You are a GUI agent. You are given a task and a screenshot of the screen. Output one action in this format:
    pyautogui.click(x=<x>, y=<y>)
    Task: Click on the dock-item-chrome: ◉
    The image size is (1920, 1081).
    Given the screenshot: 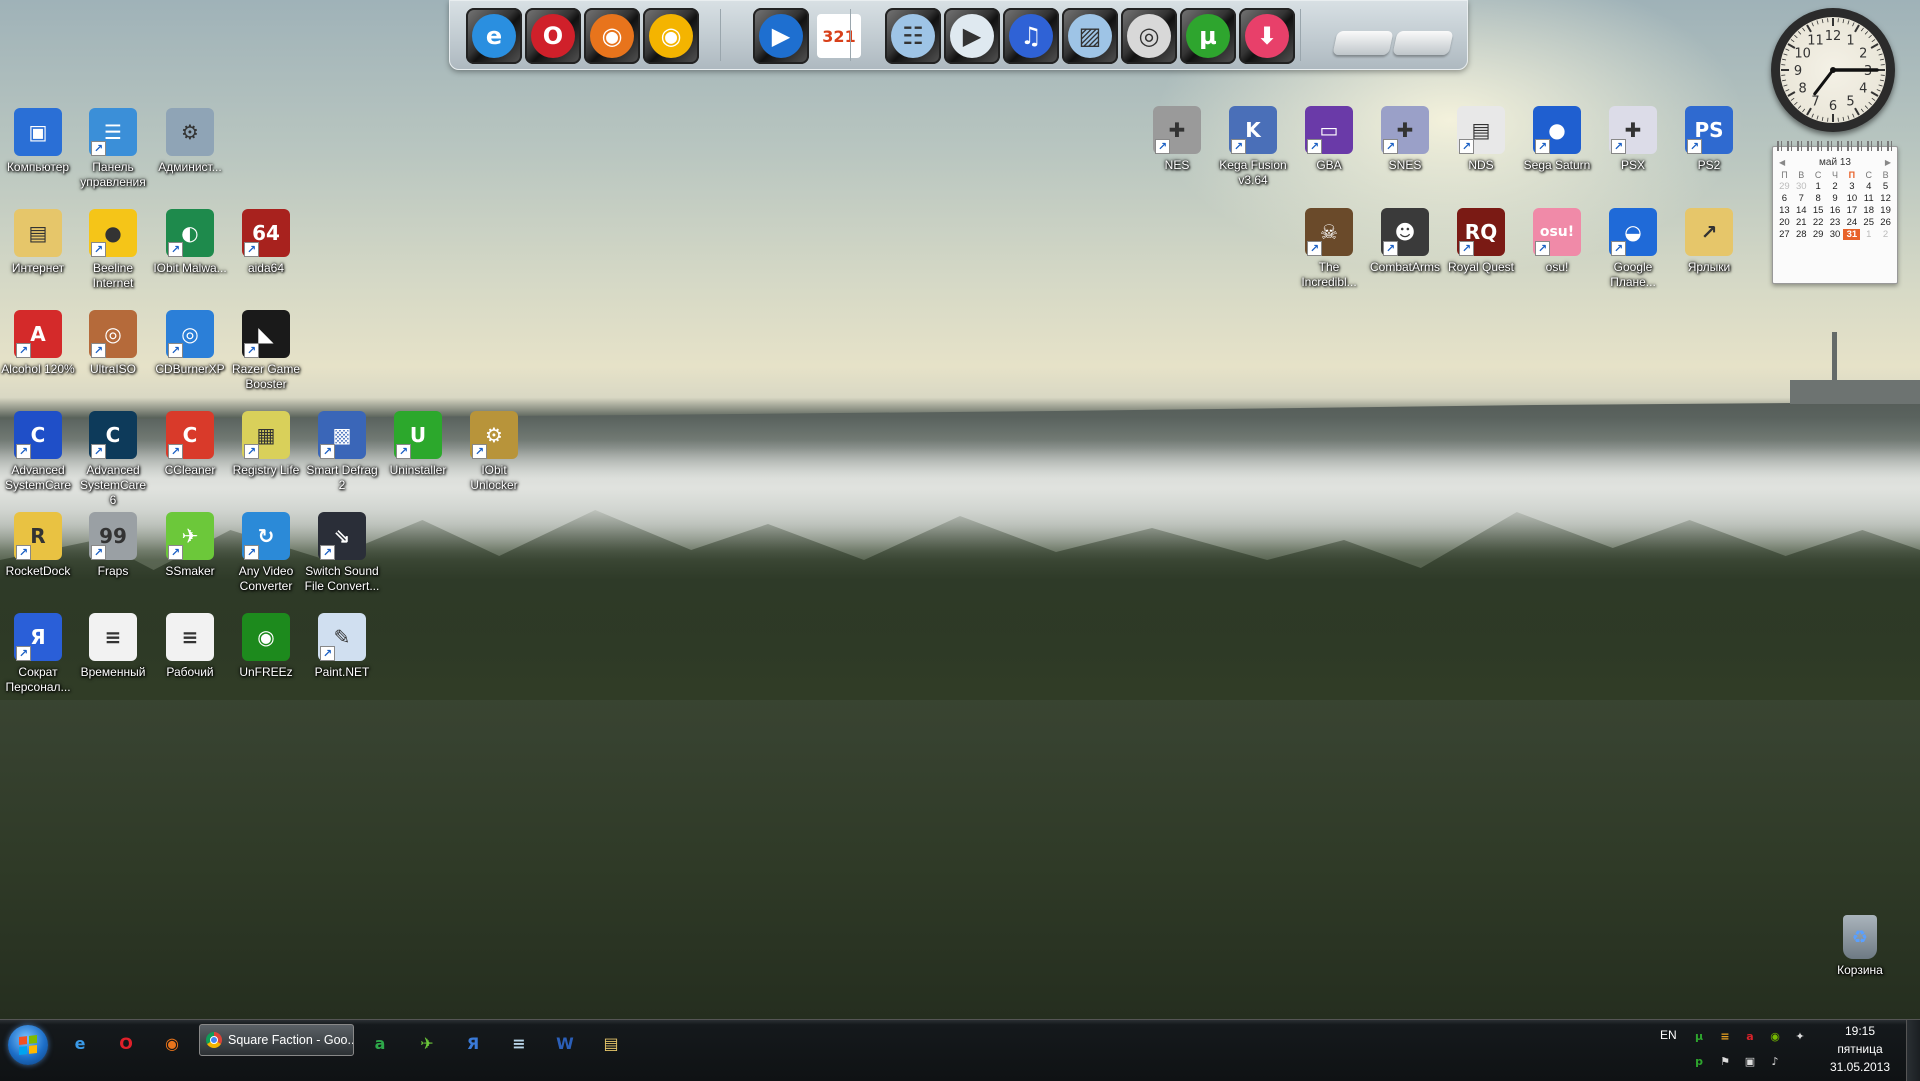 What is the action you would take?
    pyautogui.click(x=671, y=36)
    